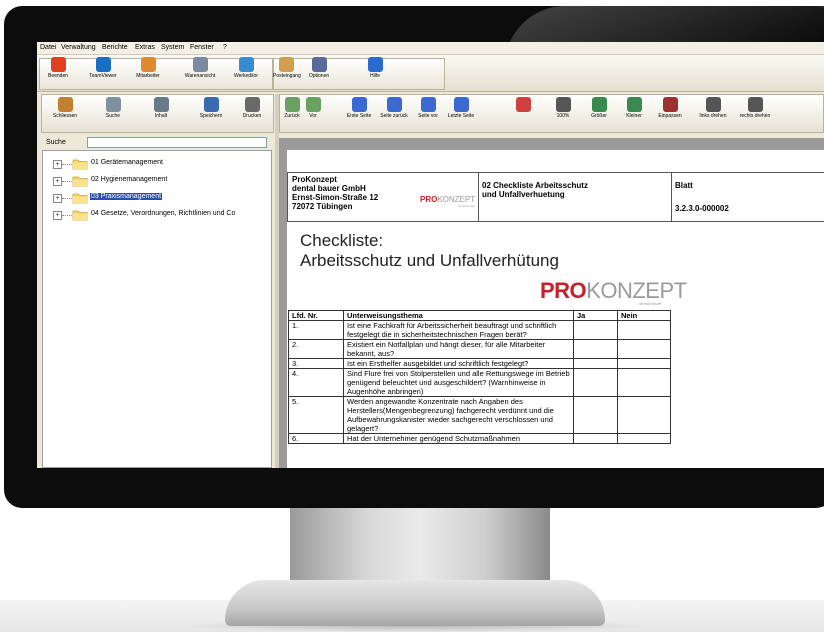 Image resolution: width=824 pixels, height=632 pixels. I want to click on menu-help: ?, so click(225, 47).